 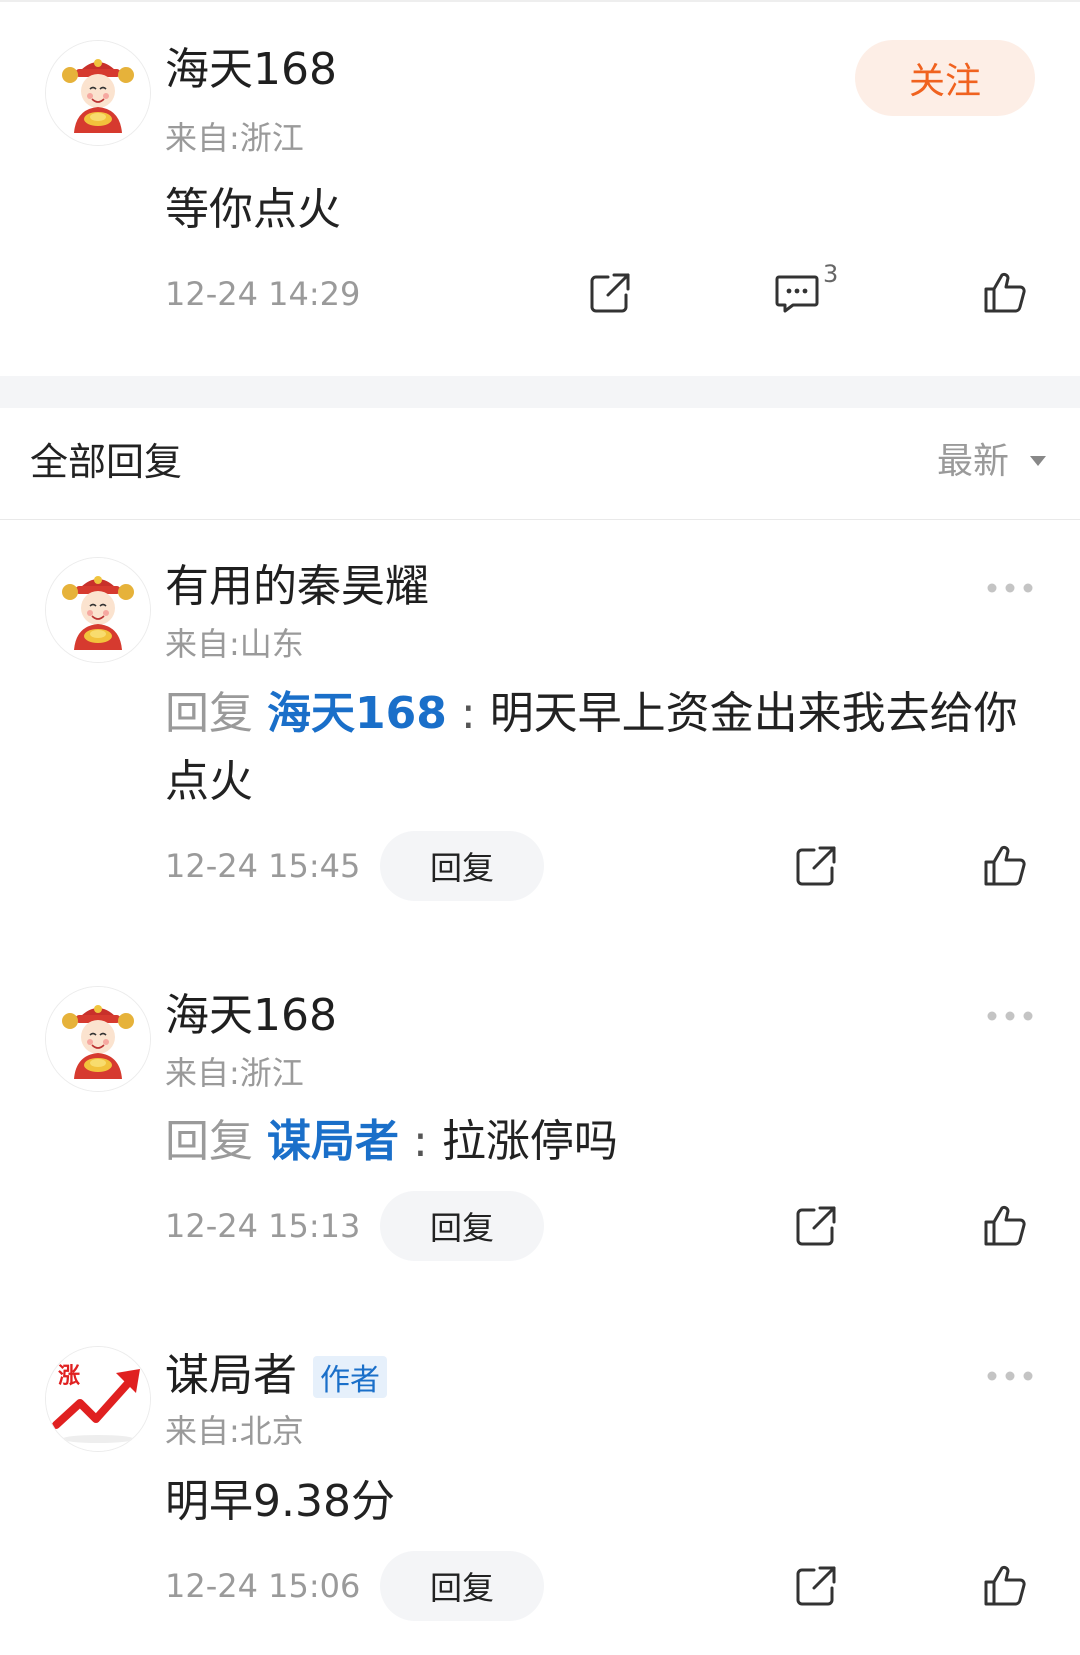 I want to click on comment-icon, so click(x=797, y=293).